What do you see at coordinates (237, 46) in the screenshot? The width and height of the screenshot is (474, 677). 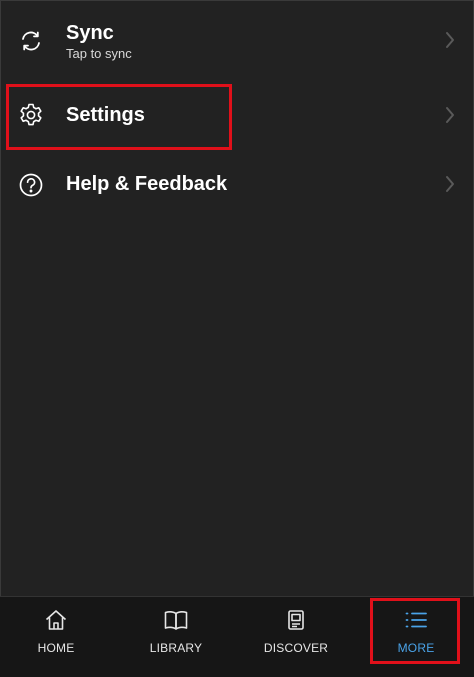 I see `menu-item-sync: Sync Tap to sync` at bounding box center [237, 46].